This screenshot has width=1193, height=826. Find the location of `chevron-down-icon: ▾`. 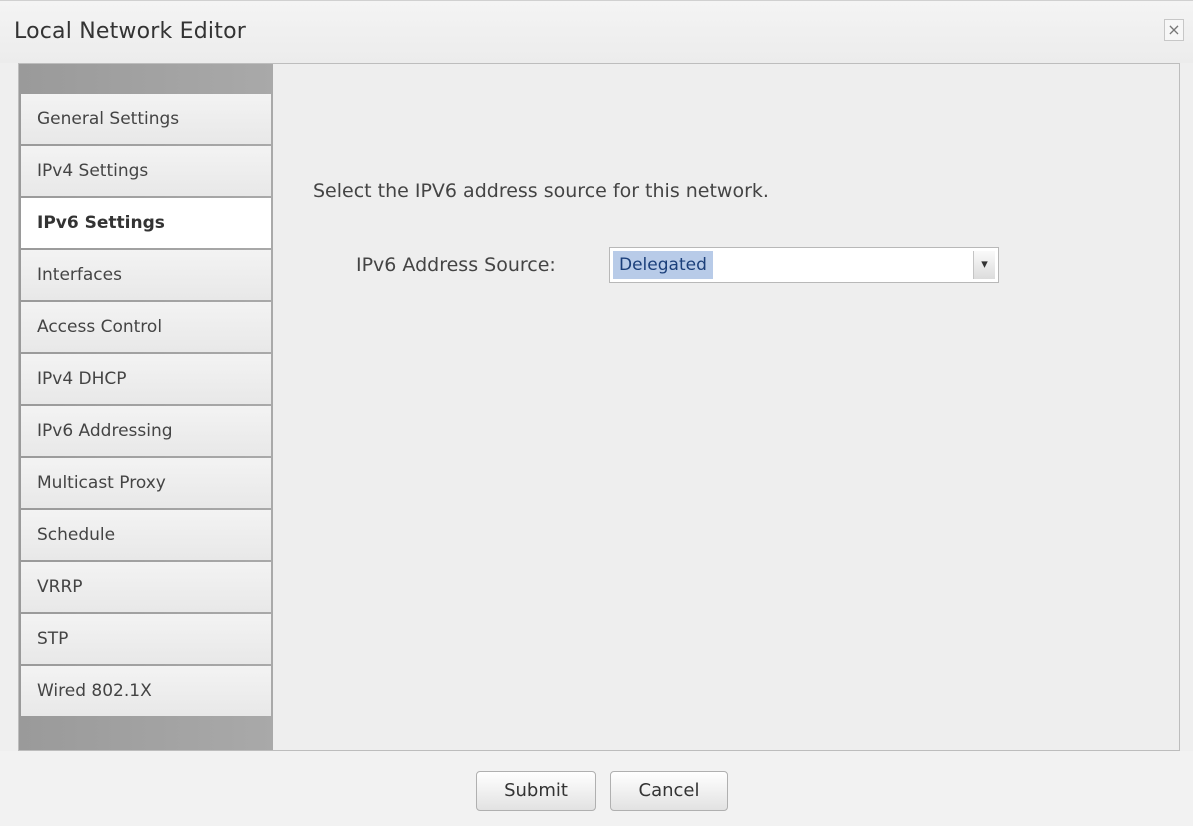

chevron-down-icon: ▾ is located at coordinates (984, 265).